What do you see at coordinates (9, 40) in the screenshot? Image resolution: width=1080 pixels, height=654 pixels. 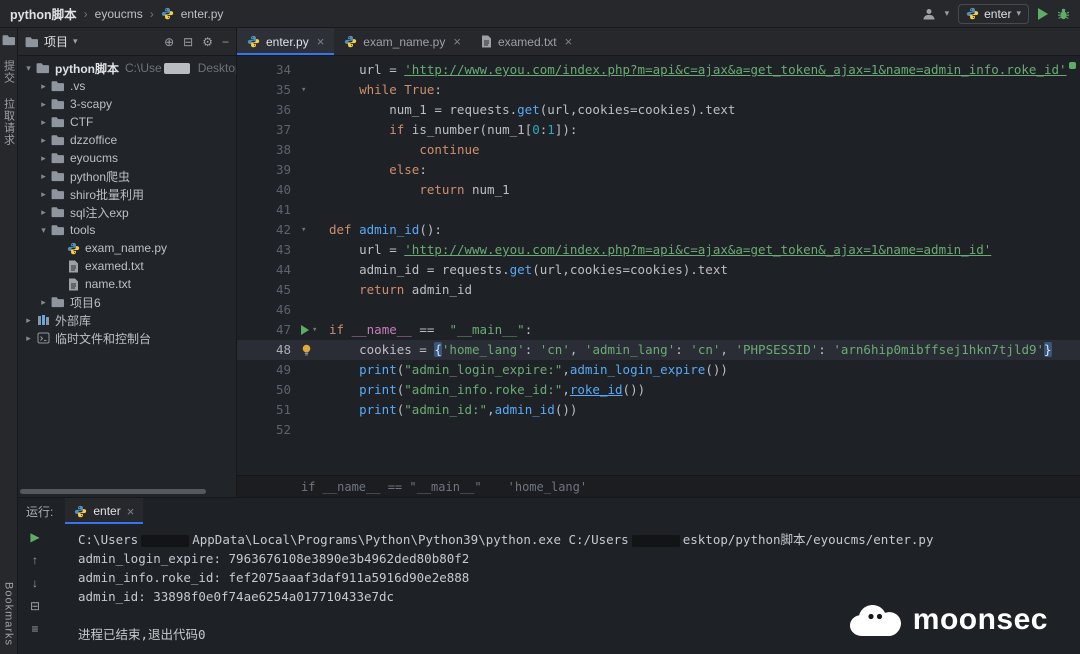 I see `tool-stripe-project` at bounding box center [9, 40].